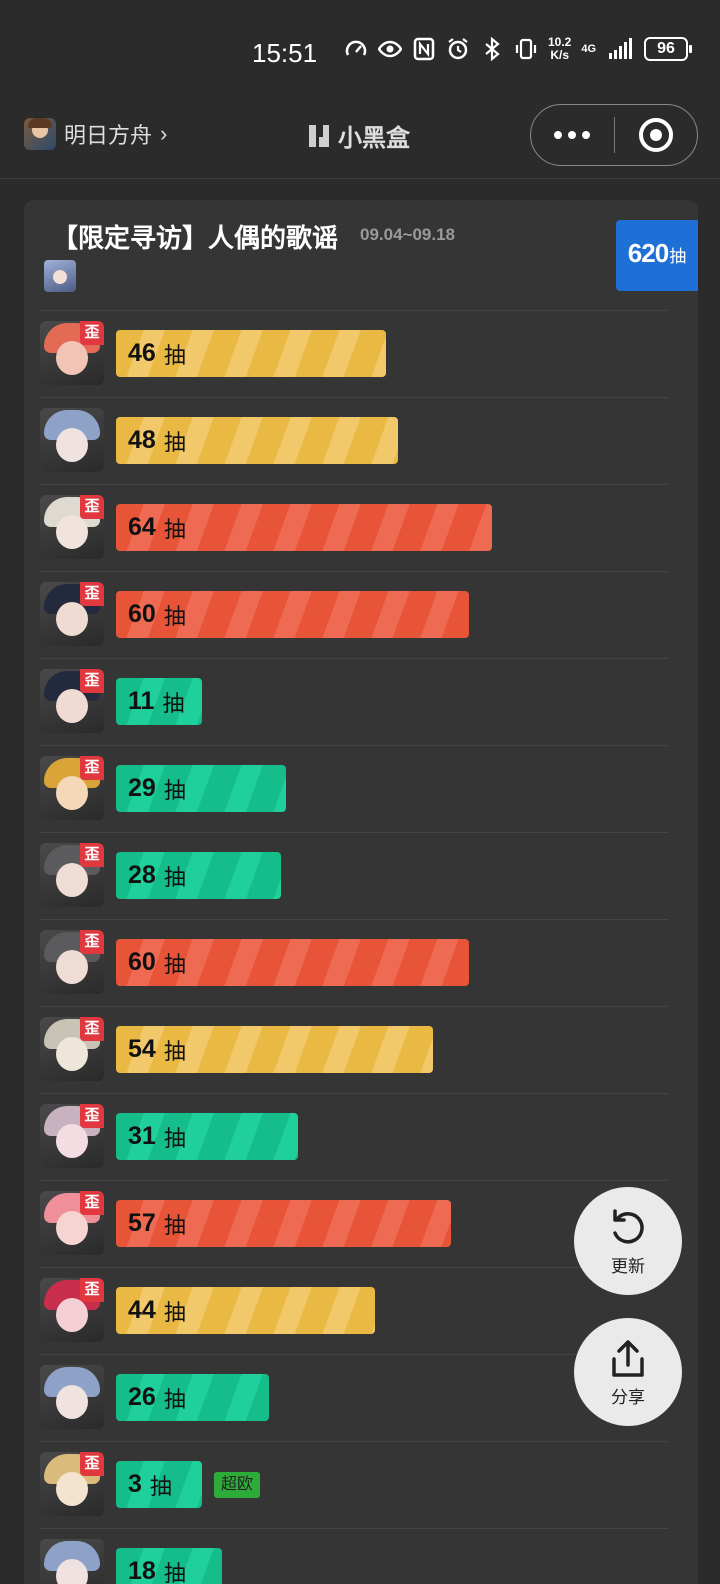 Image resolution: width=720 pixels, height=1584 pixels. What do you see at coordinates (656, 135) in the screenshot?
I see `target-close-icon` at bounding box center [656, 135].